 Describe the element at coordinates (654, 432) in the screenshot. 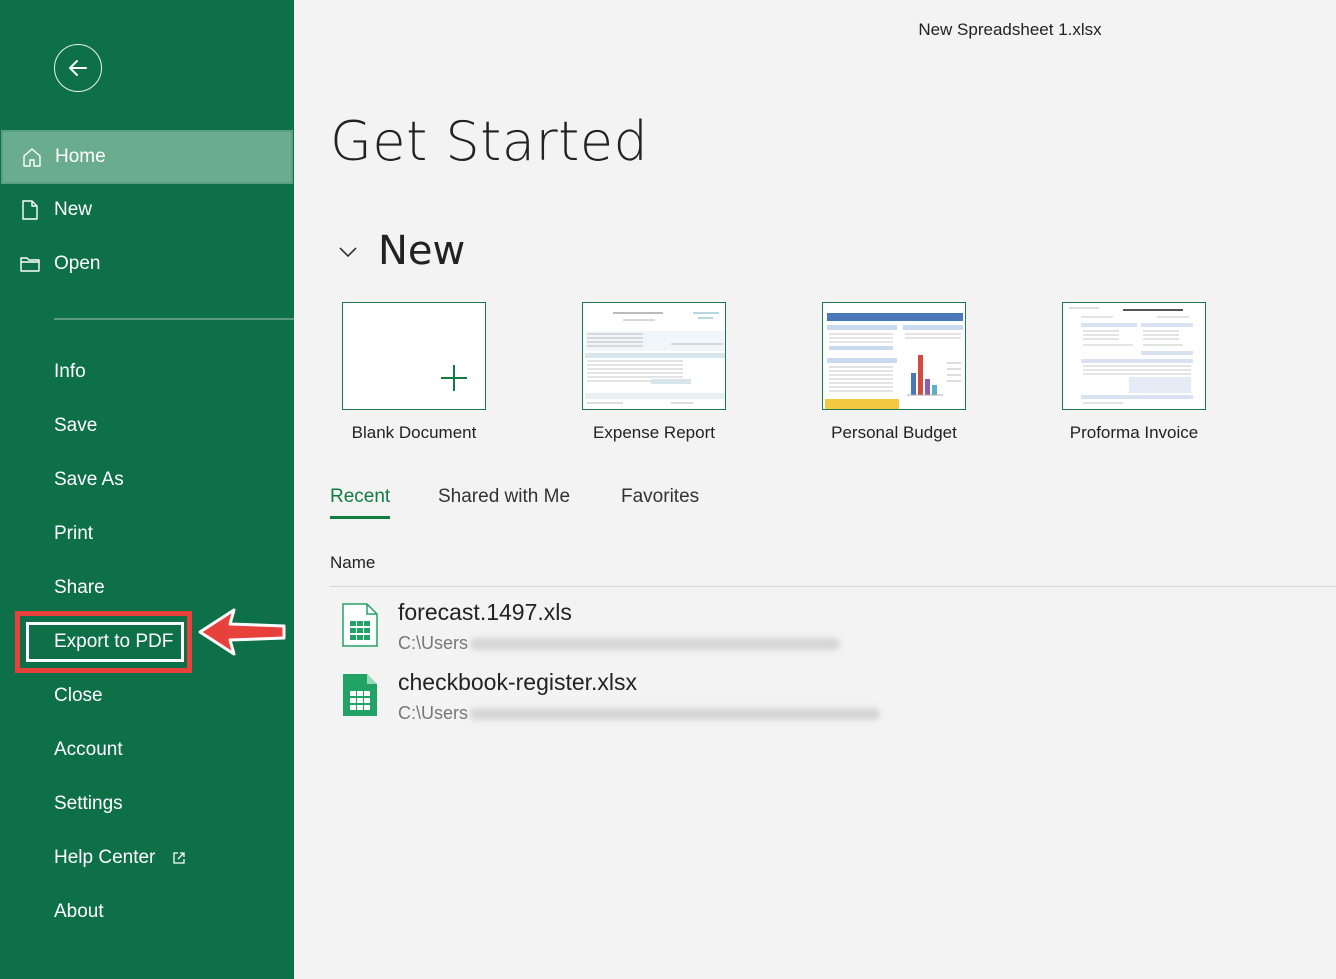

I see `template-label: Expense Report` at that location.